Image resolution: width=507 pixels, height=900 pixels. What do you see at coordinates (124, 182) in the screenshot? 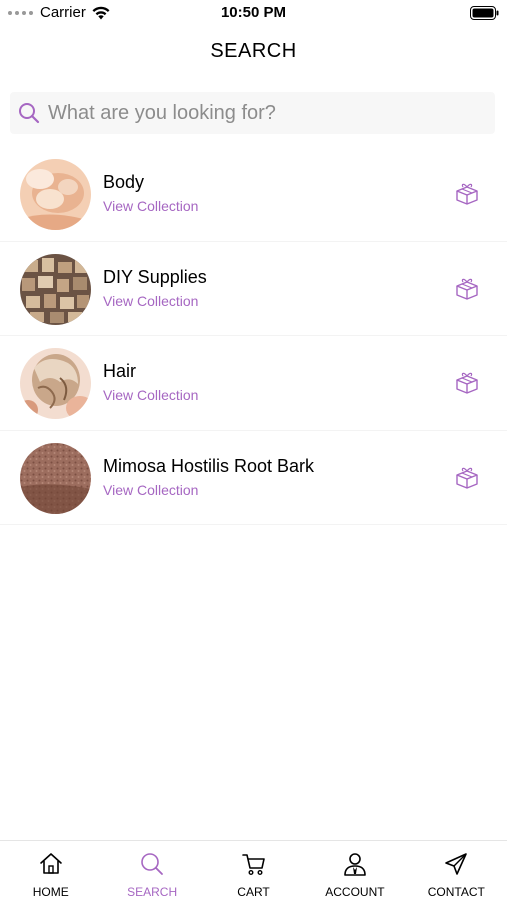
I see `collection-title: Body` at bounding box center [124, 182].